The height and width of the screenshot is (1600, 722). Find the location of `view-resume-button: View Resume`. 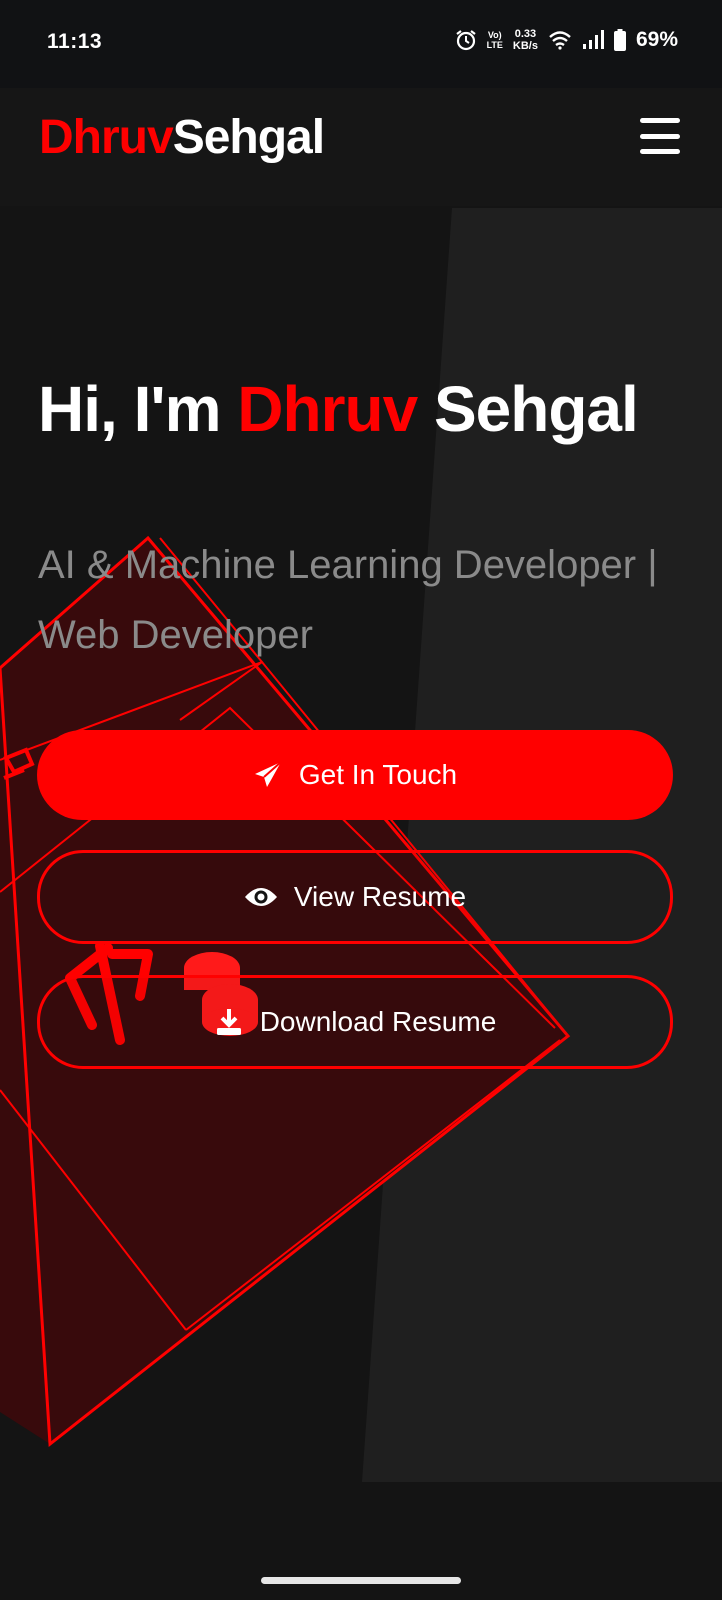

view-resume-button: View Resume is located at coordinates (355, 897).